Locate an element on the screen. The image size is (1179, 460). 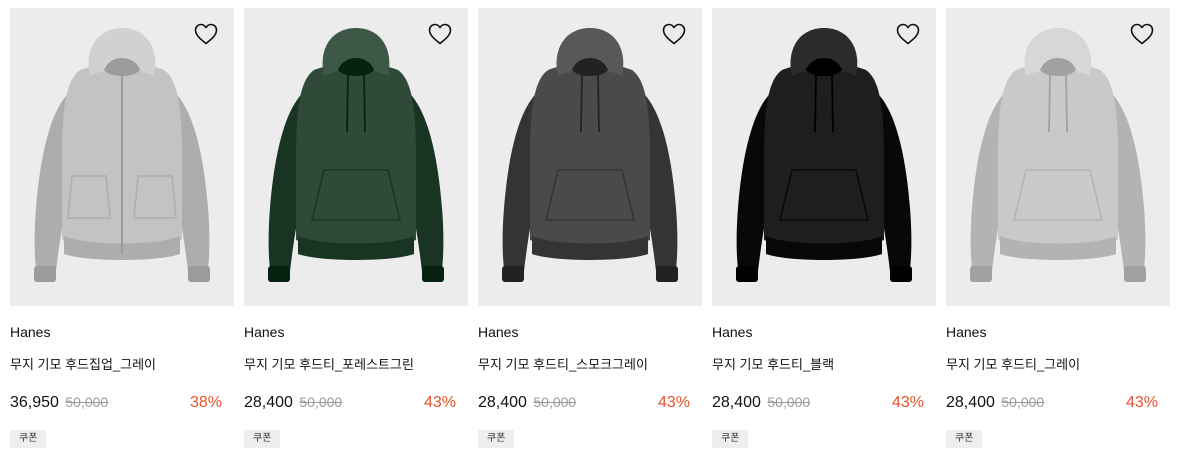
discount-rate: 38% is located at coordinates (205, 402).